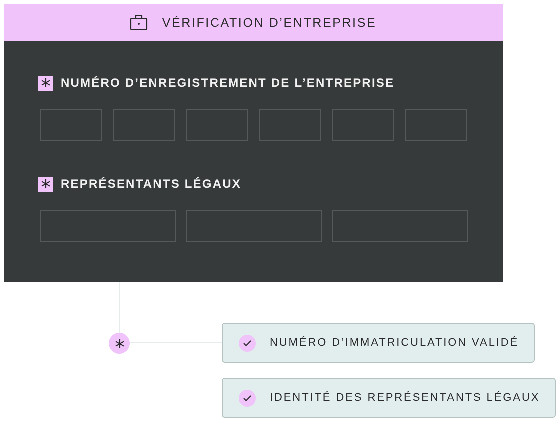 This screenshot has height=423, width=560. Describe the element at coordinates (389, 398) in the screenshot. I see `result-badge: IDENTITÉ DES REPRÉSENTANTS LÉGAUX` at that location.